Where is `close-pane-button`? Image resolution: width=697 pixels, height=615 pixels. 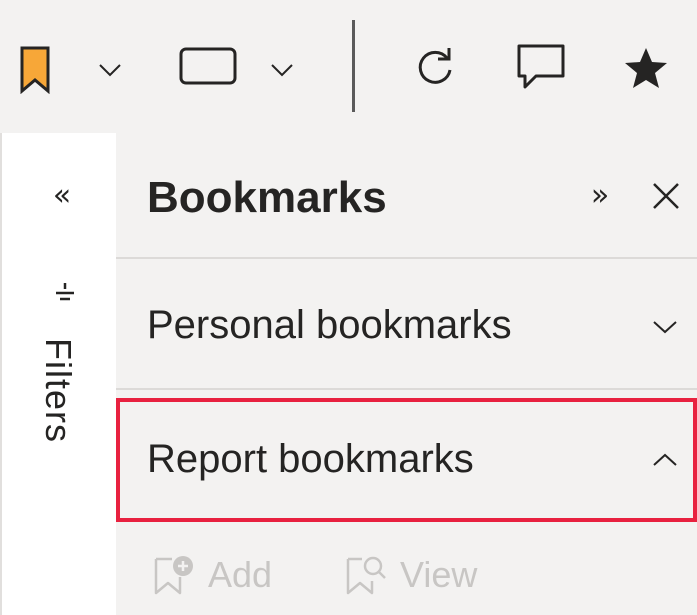 close-pane-button is located at coordinates (666, 198).